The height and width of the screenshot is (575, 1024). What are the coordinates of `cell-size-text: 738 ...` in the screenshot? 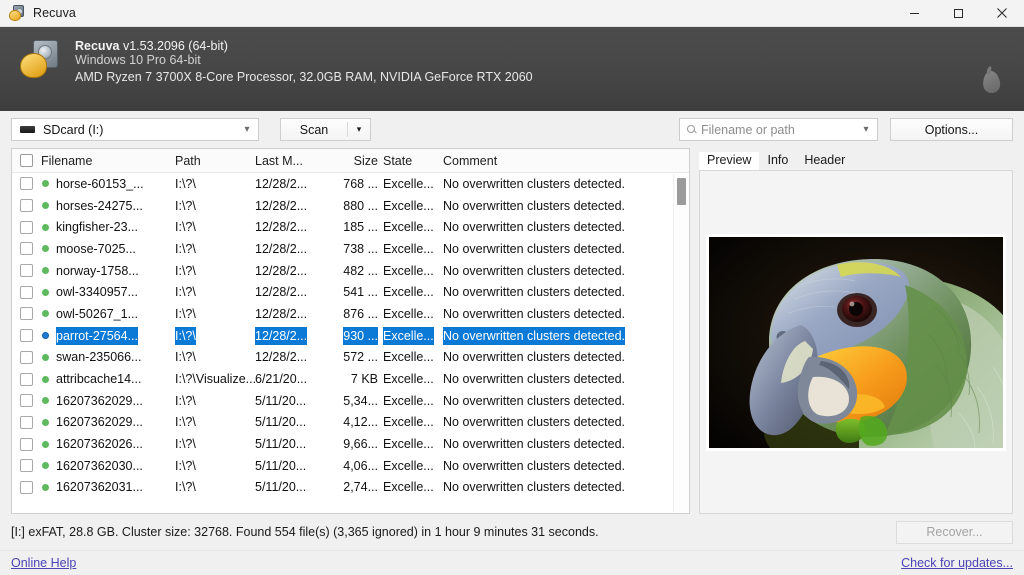 It's located at (360, 248).